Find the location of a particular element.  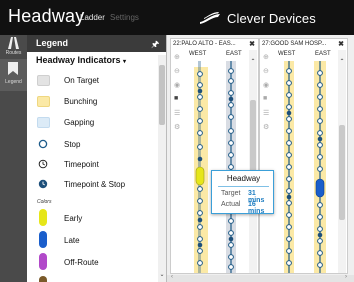

routes-icon is located at coordinates (13, 43).